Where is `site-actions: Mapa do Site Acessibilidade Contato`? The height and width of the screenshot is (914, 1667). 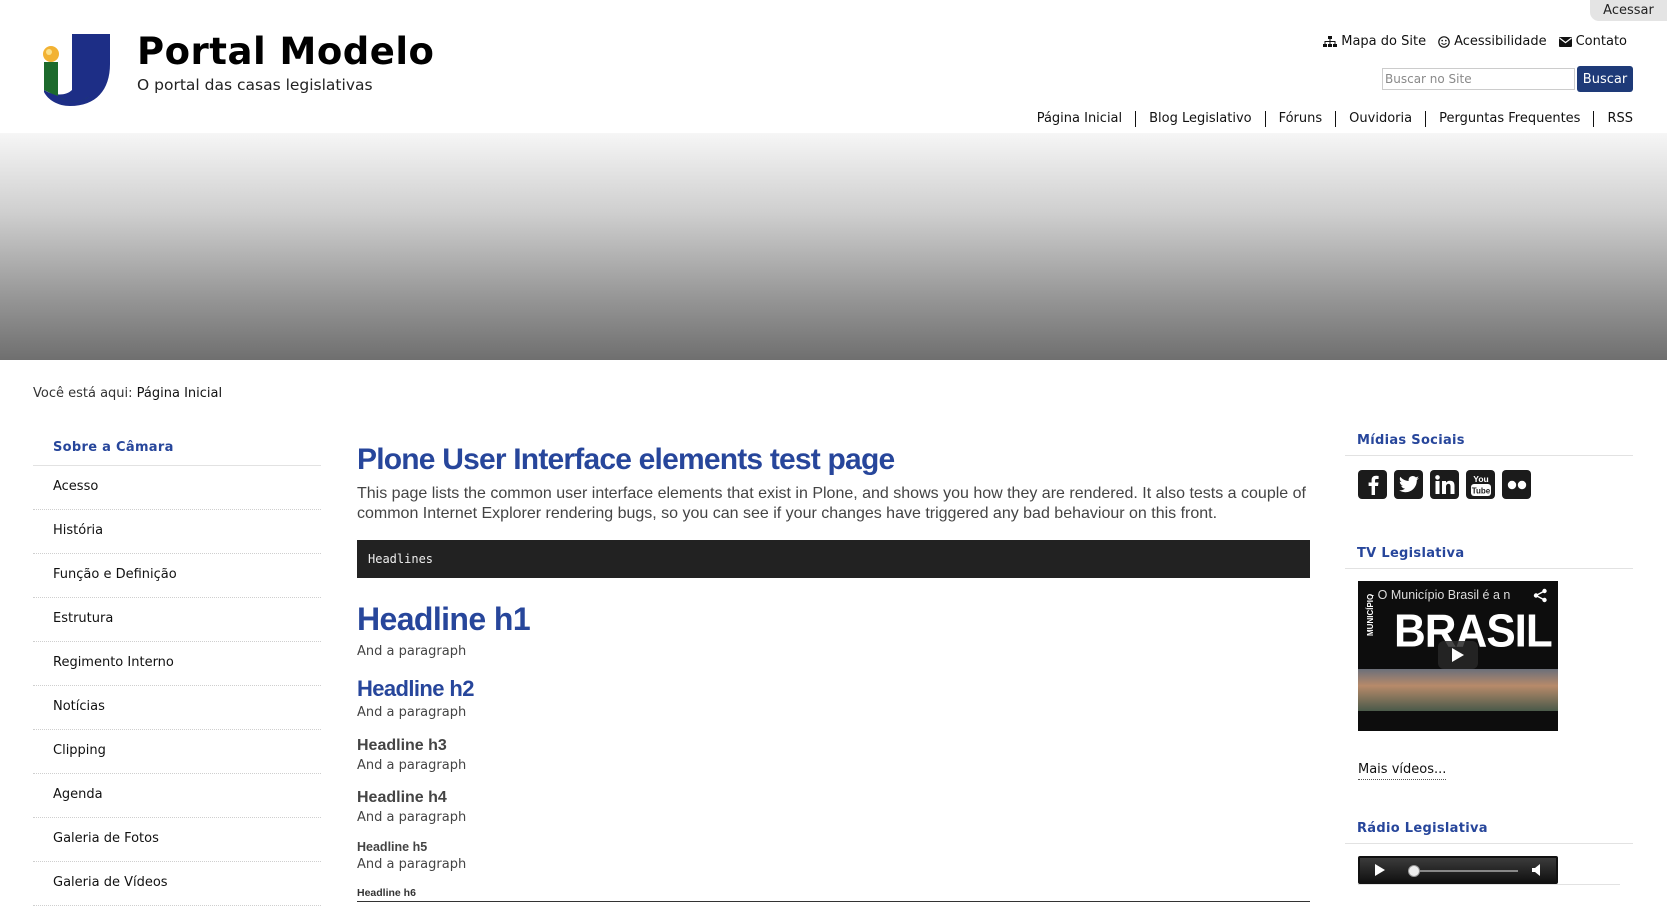 site-actions: Mapa do Site Acessibilidade Contato is located at coordinates (1475, 41).